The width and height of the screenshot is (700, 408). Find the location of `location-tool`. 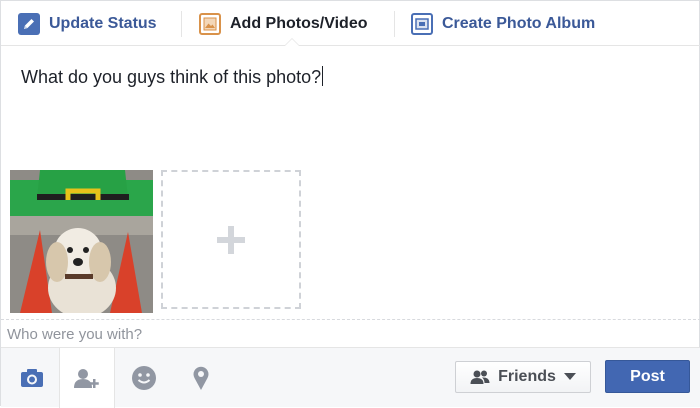

location-tool is located at coordinates (201, 378).